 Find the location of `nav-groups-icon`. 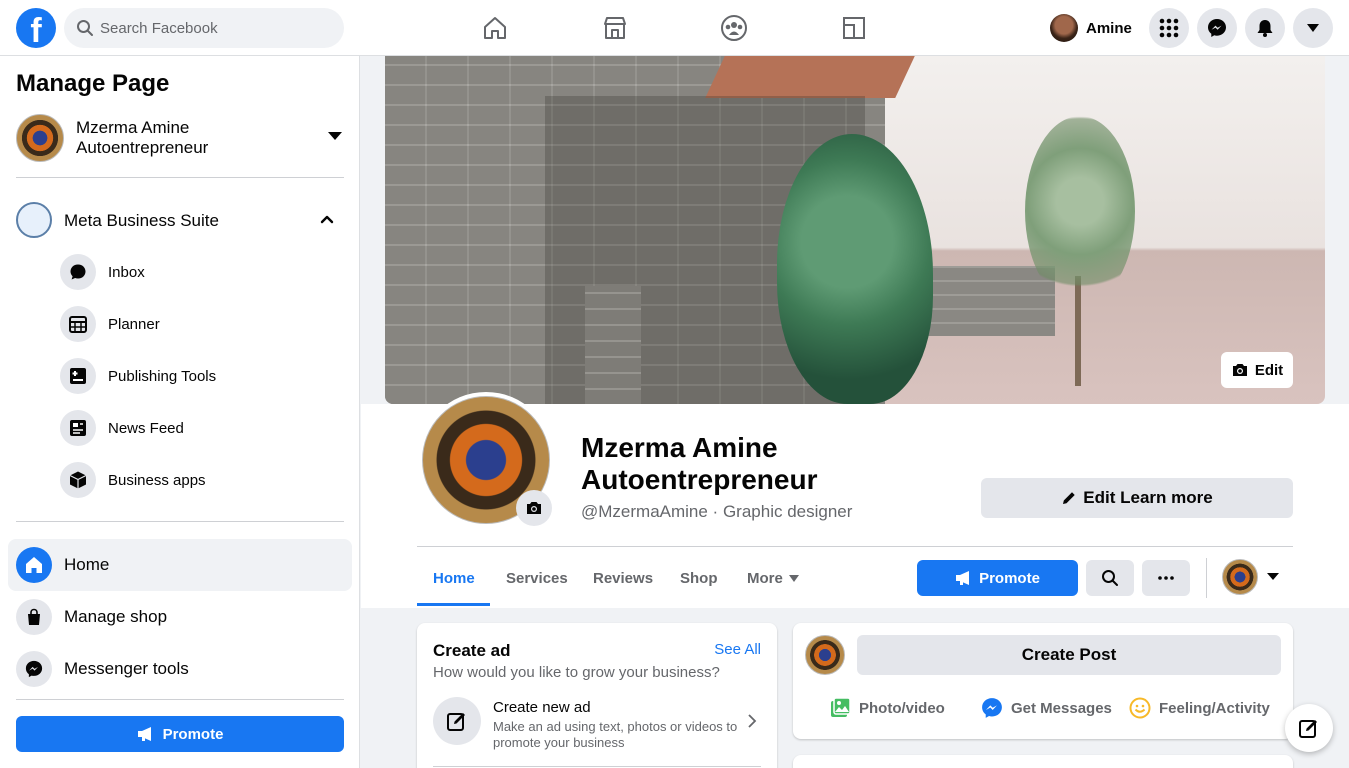

nav-groups-icon is located at coordinates (734, 28).